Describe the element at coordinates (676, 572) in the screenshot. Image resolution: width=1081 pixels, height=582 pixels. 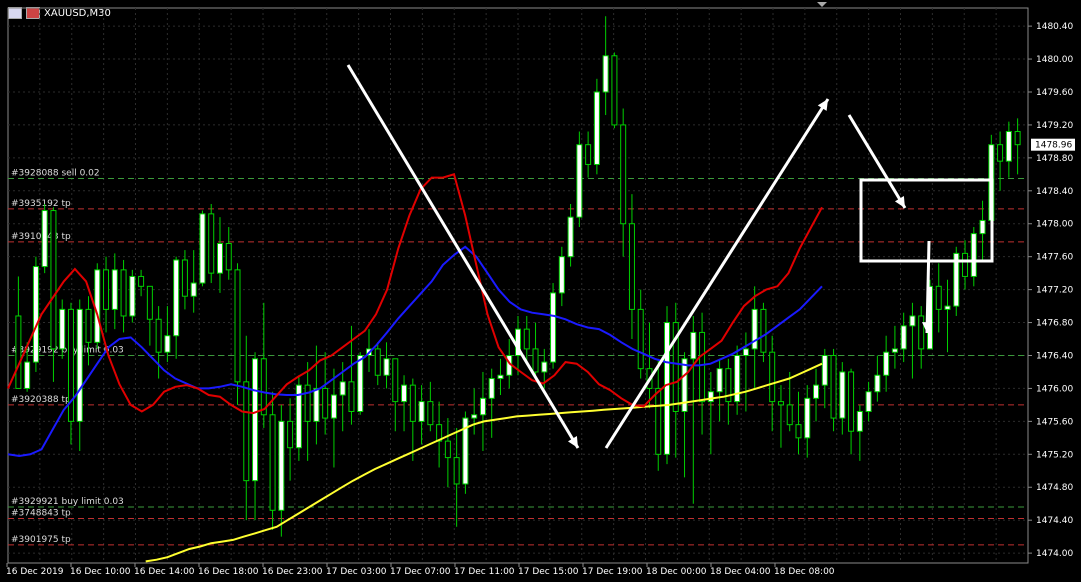
I see `time-axis-label: 18 Dec 00:00` at that location.